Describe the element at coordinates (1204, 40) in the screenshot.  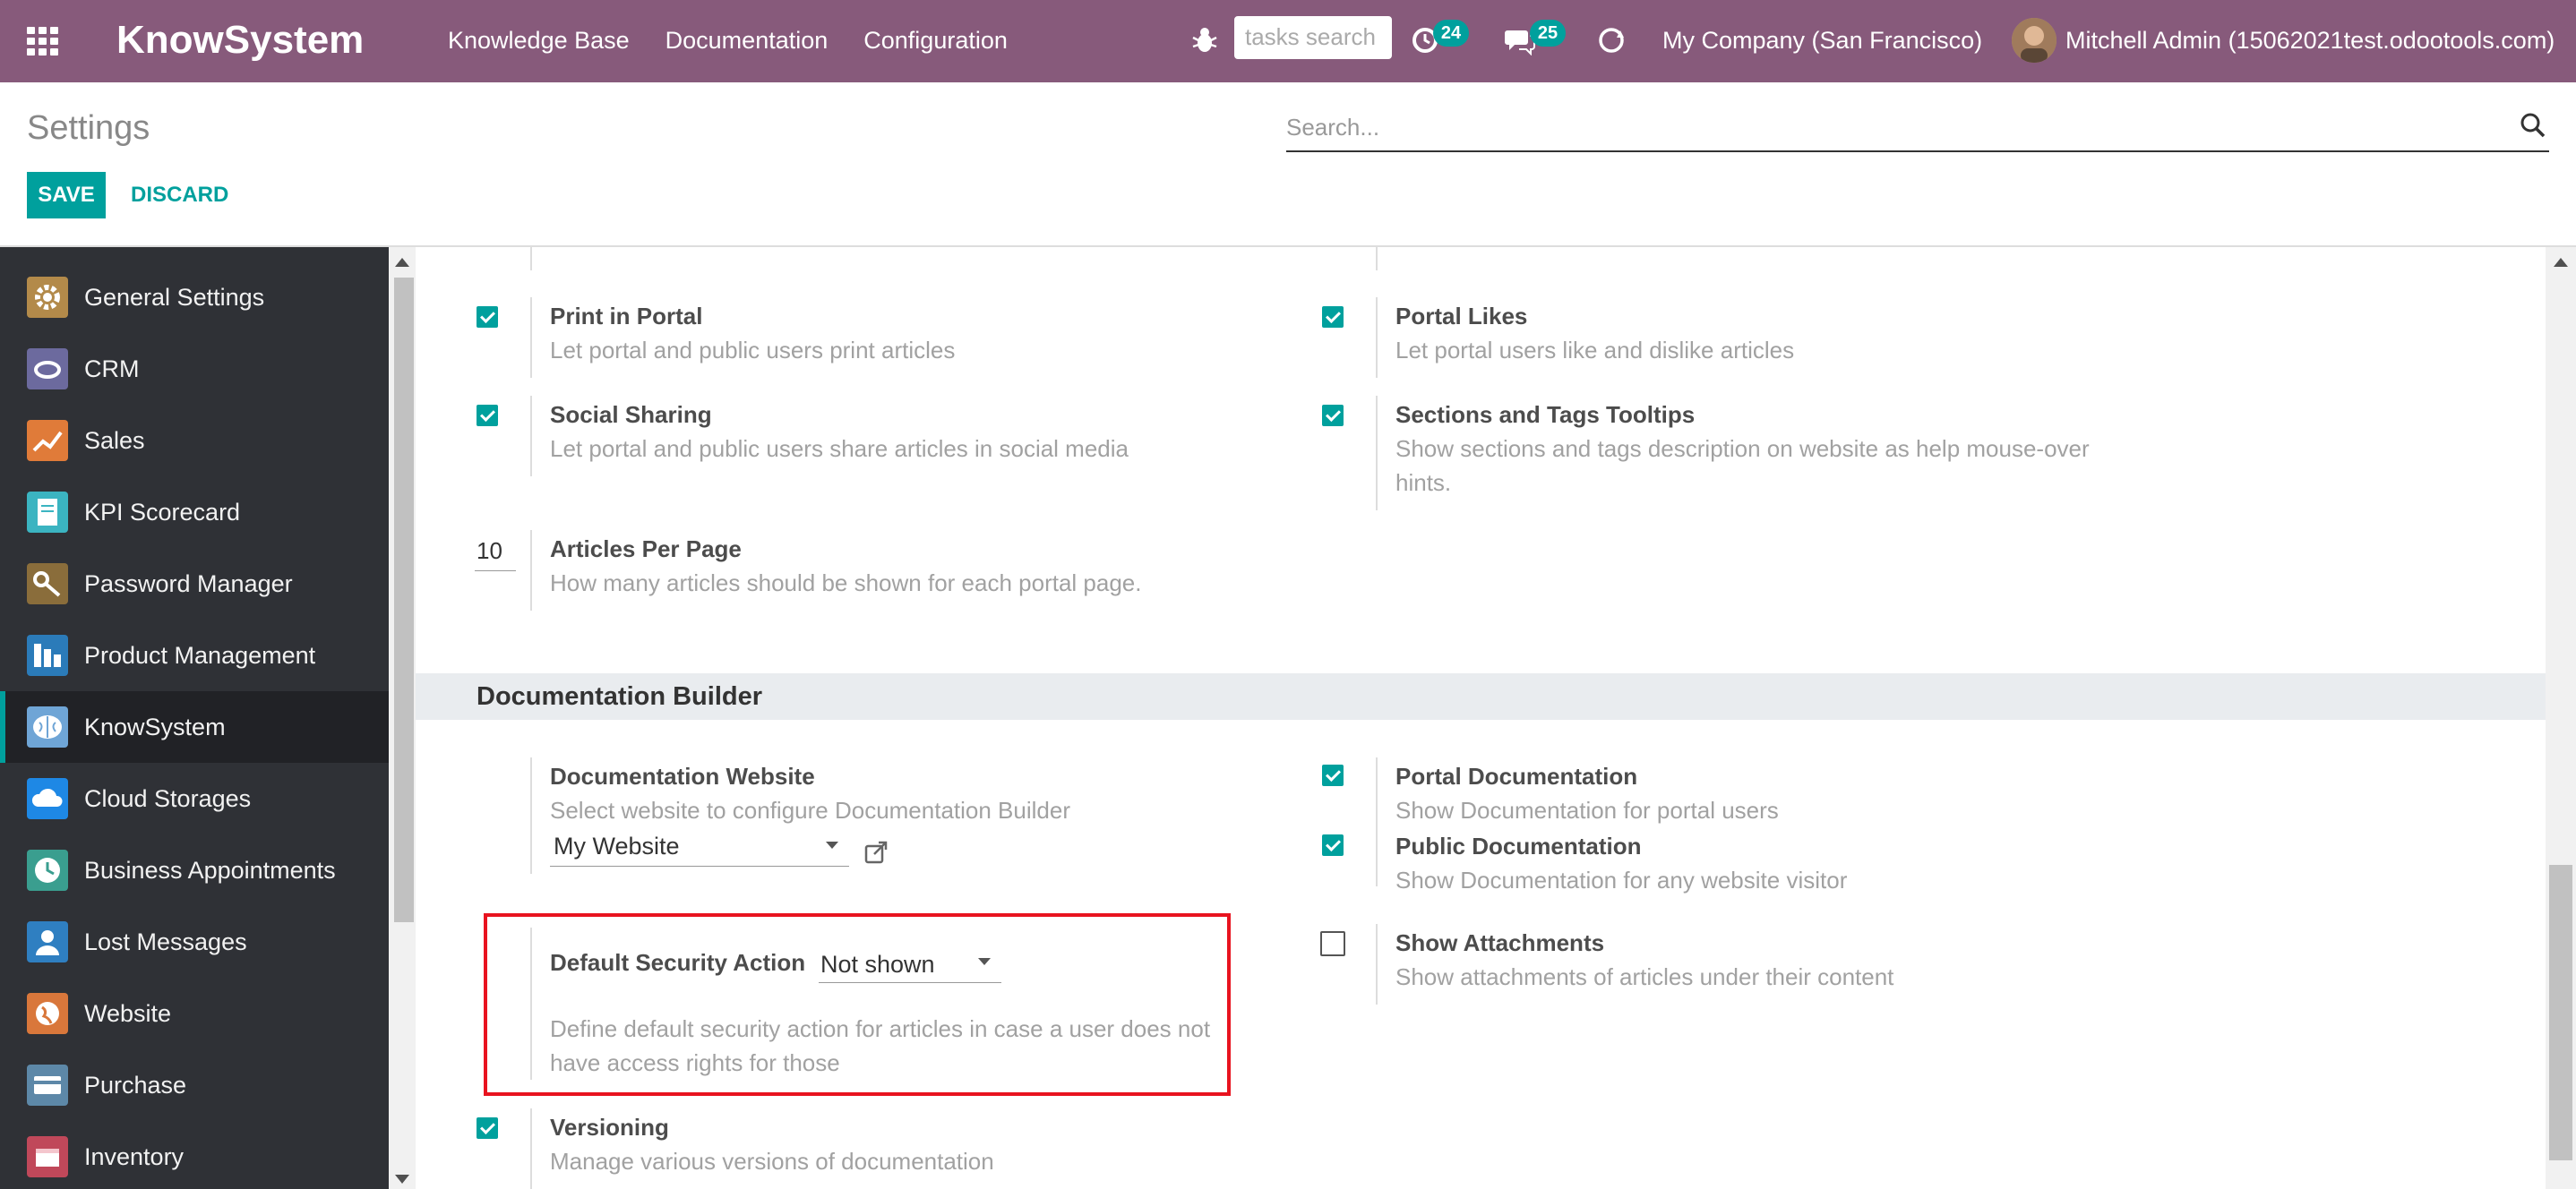
I see `bug-icon` at that location.